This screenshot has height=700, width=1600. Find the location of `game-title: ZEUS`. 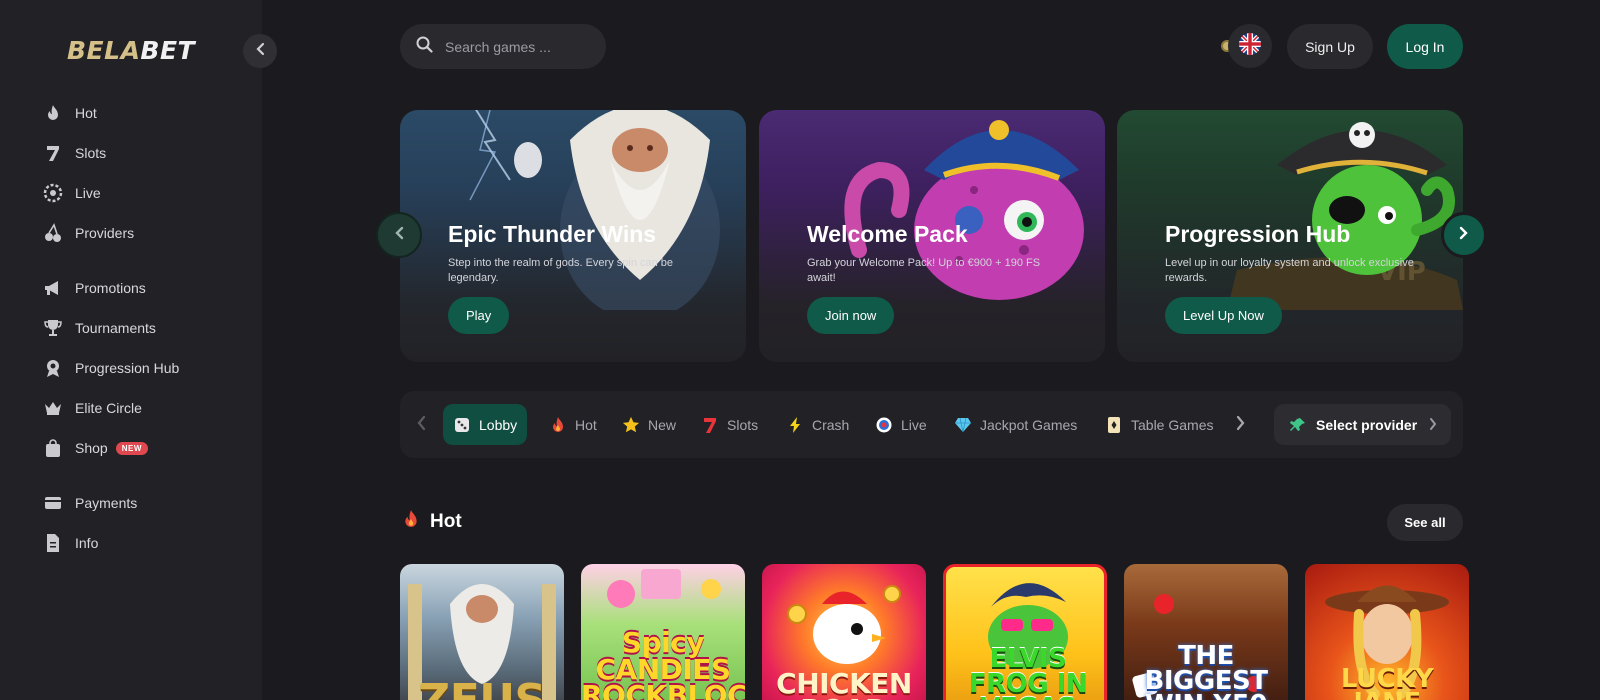

game-title: ZEUS is located at coordinates (482, 689).